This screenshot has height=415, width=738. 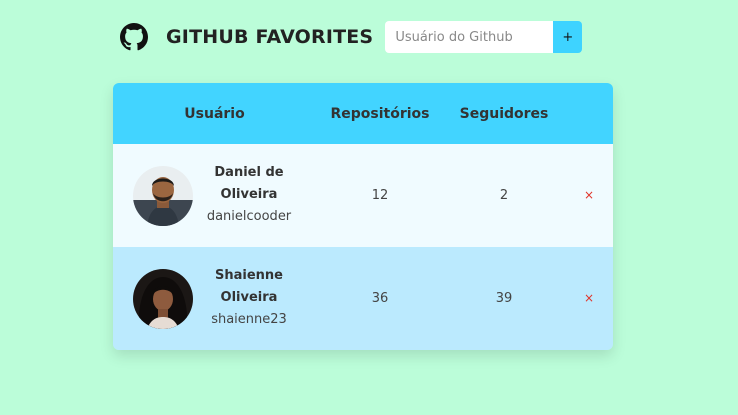 I want to click on table-header: Usuário Repositórios Seguidores, so click(x=363, y=113).